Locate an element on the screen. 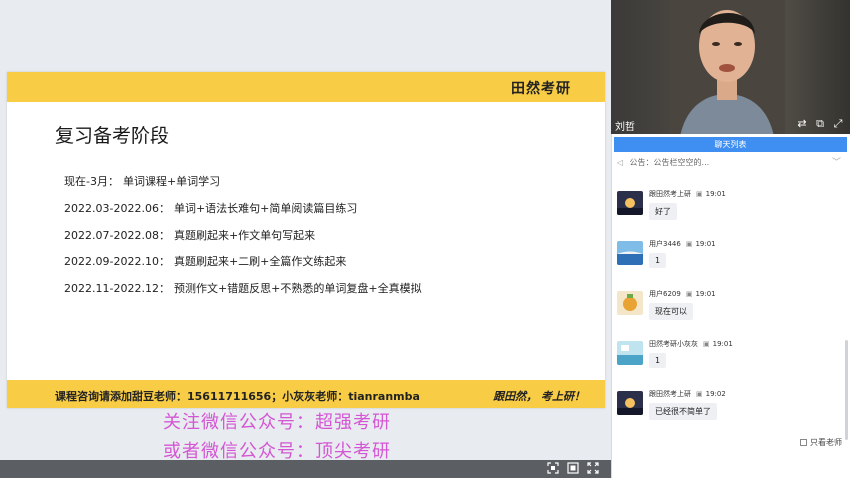 This screenshot has width=850, height=478. message-text: 现在可以 is located at coordinates (671, 311).